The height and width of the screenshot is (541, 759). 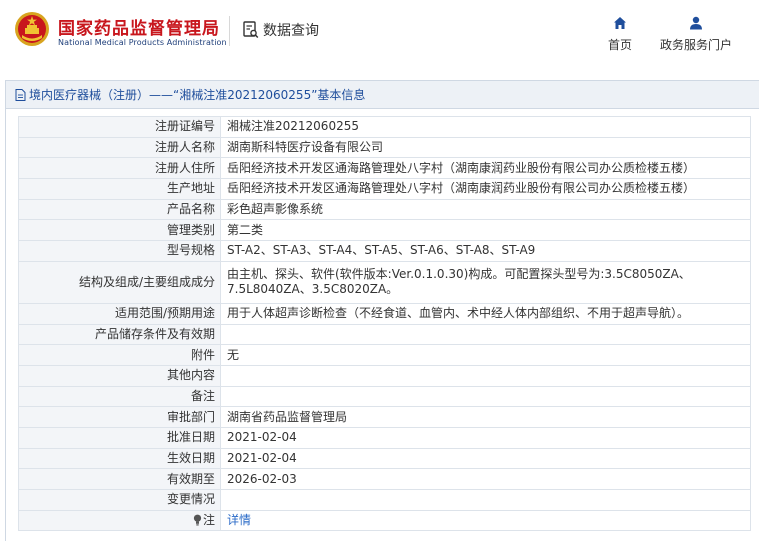 What do you see at coordinates (239, 520) in the screenshot?
I see `details-link: 详情` at bounding box center [239, 520].